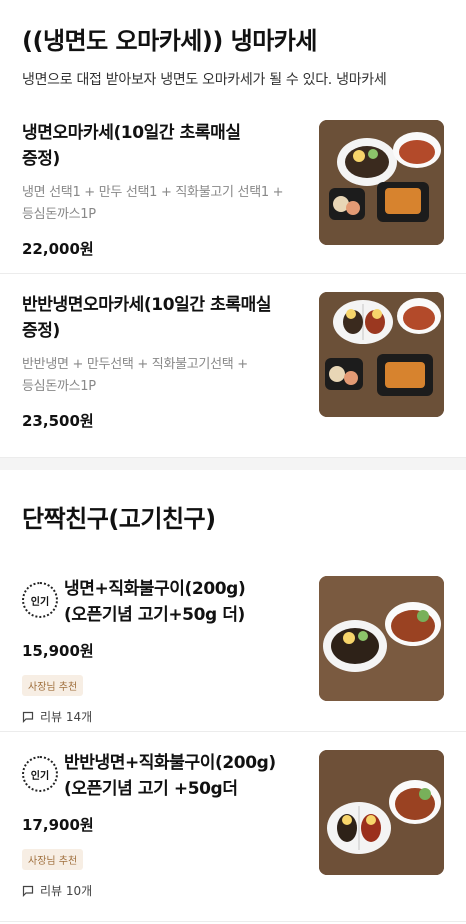 The height and width of the screenshot is (924, 466). What do you see at coordinates (233, 464) in the screenshot?
I see `section-divider` at bounding box center [233, 464].